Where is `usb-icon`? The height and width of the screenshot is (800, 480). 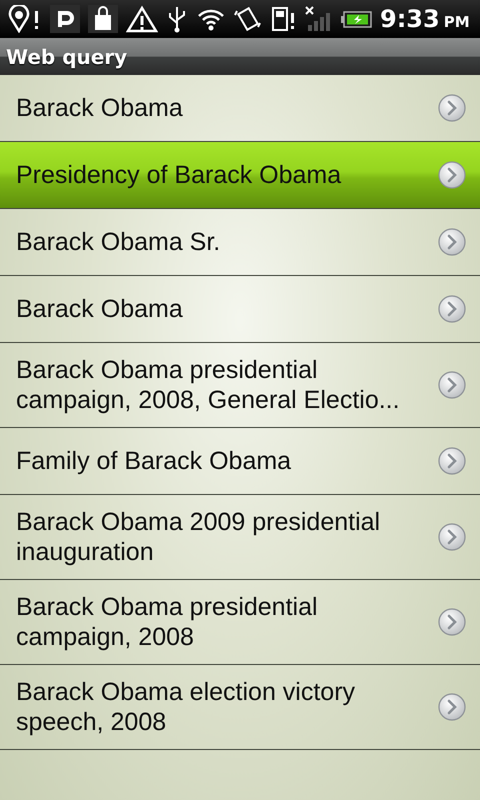
usb-icon is located at coordinates (177, 19).